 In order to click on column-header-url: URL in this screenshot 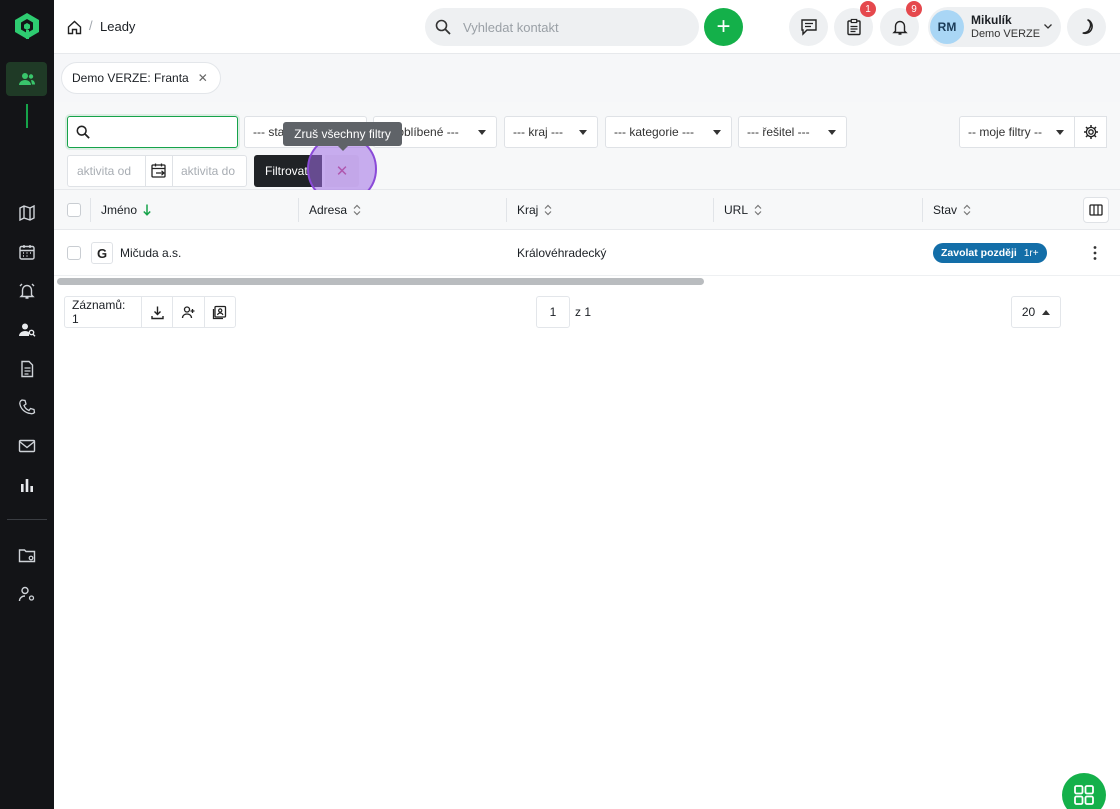, I will do `click(743, 210)`.